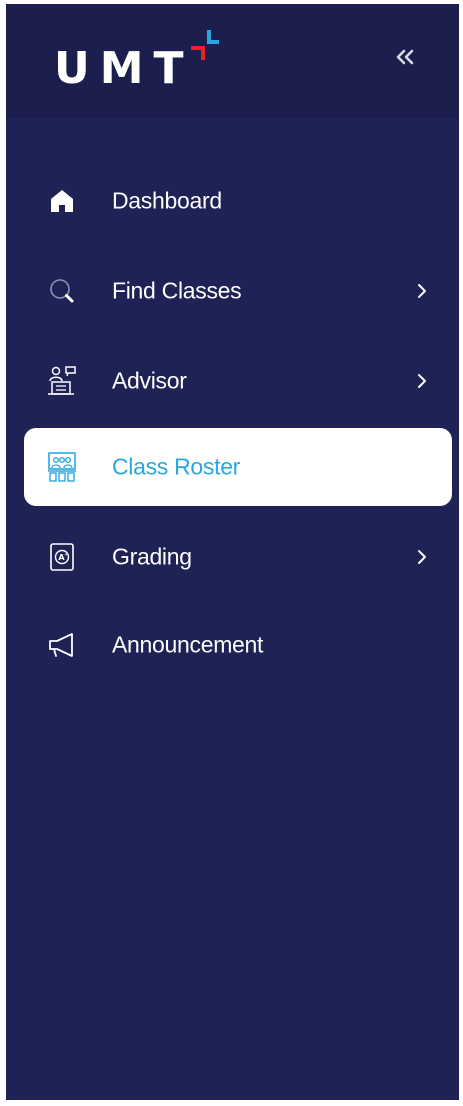 This screenshot has height=1106, width=463. I want to click on sidebar-item-dashboard: Dashboard, so click(238, 201).